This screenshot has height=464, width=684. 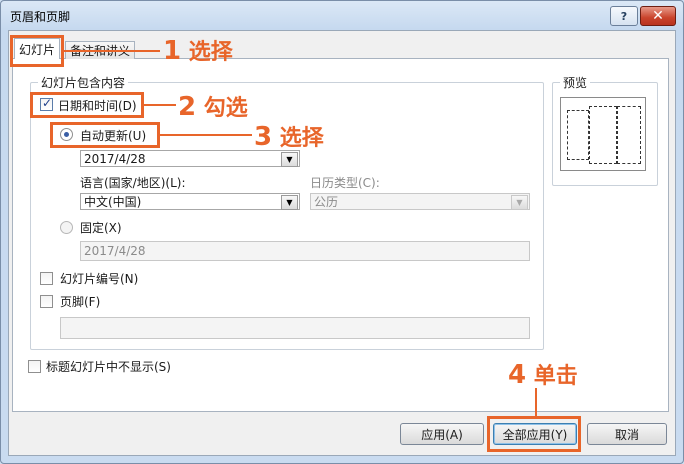 I want to click on preview-footer-placeholder, so click(x=603, y=135).